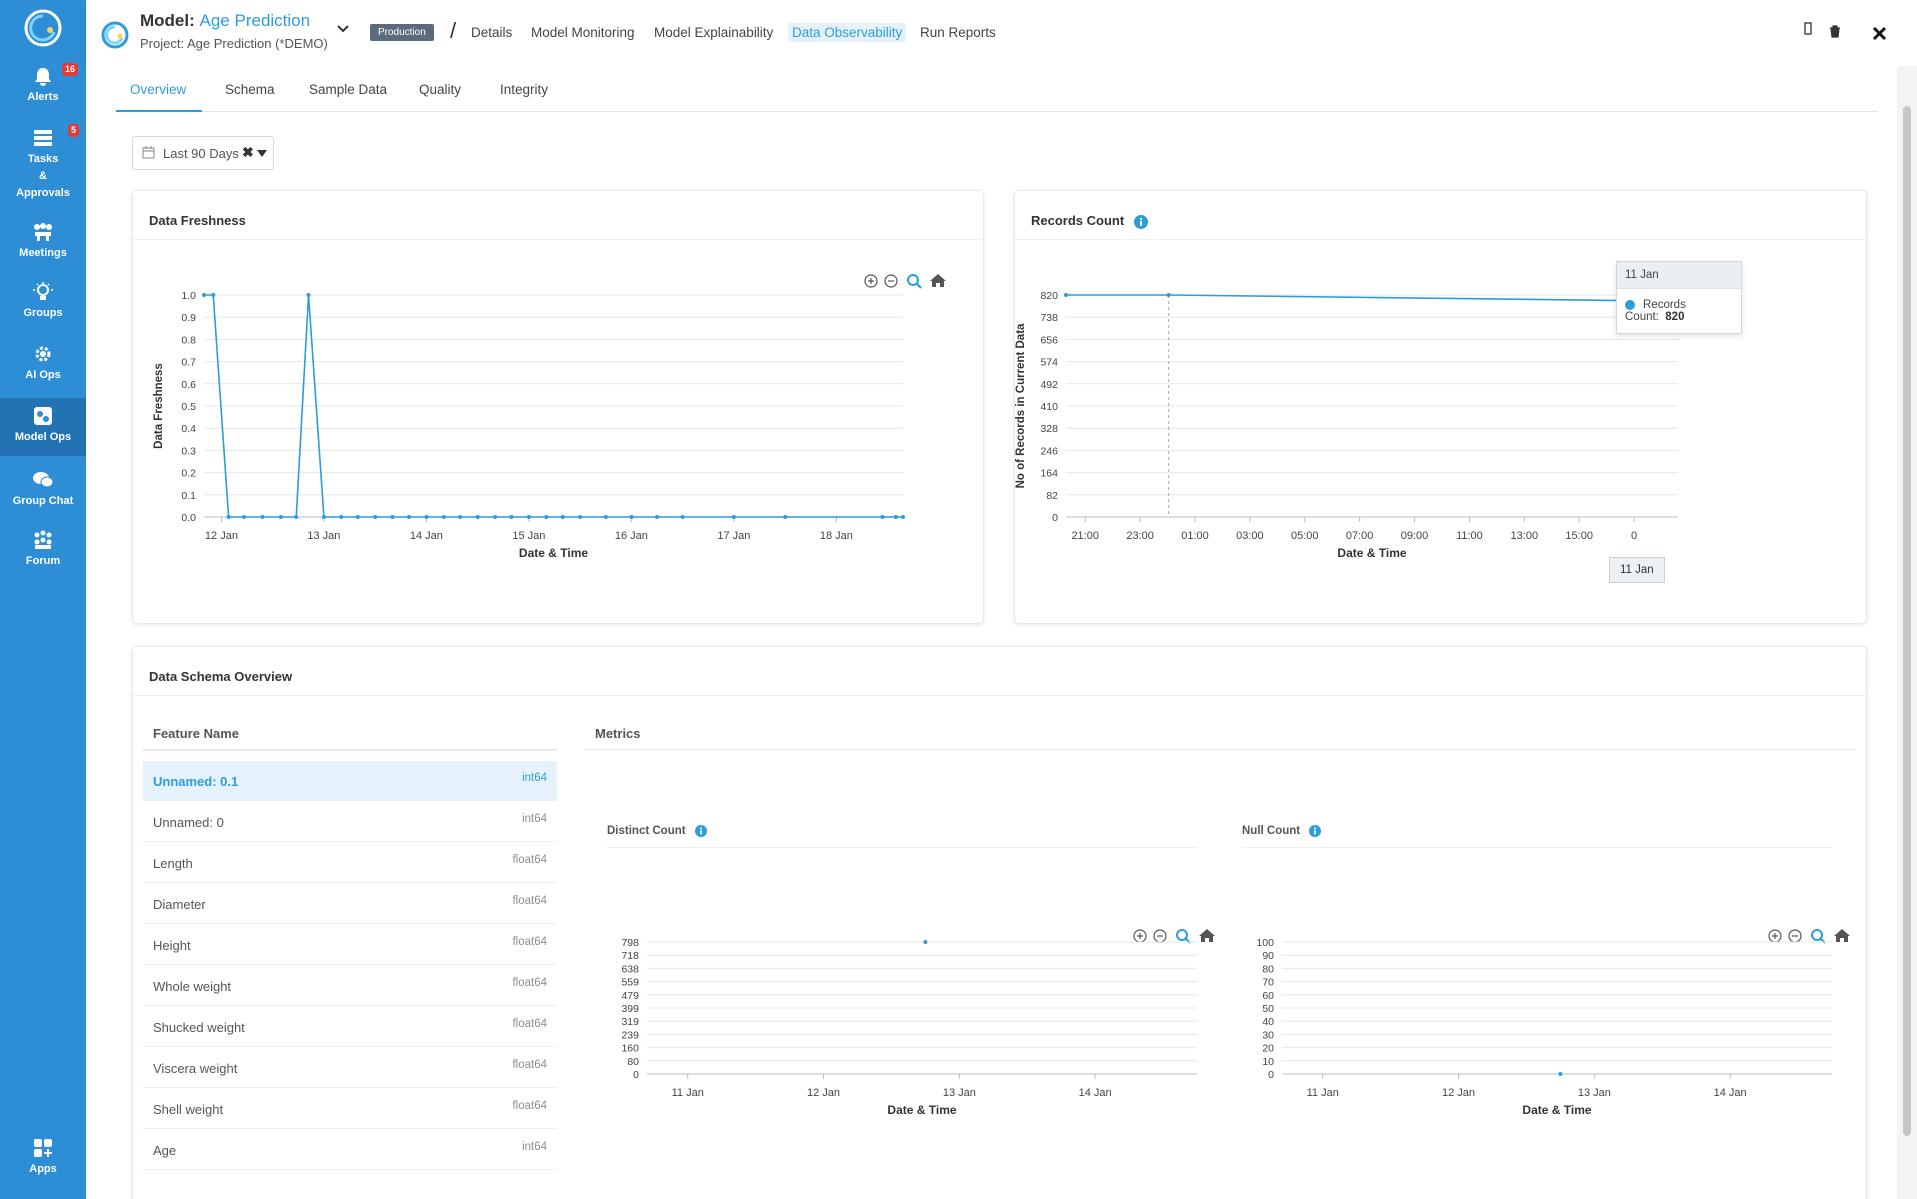 The width and height of the screenshot is (1917, 1199). I want to click on sidebar-item-group-chat: Group Chat, so click(43, 492).